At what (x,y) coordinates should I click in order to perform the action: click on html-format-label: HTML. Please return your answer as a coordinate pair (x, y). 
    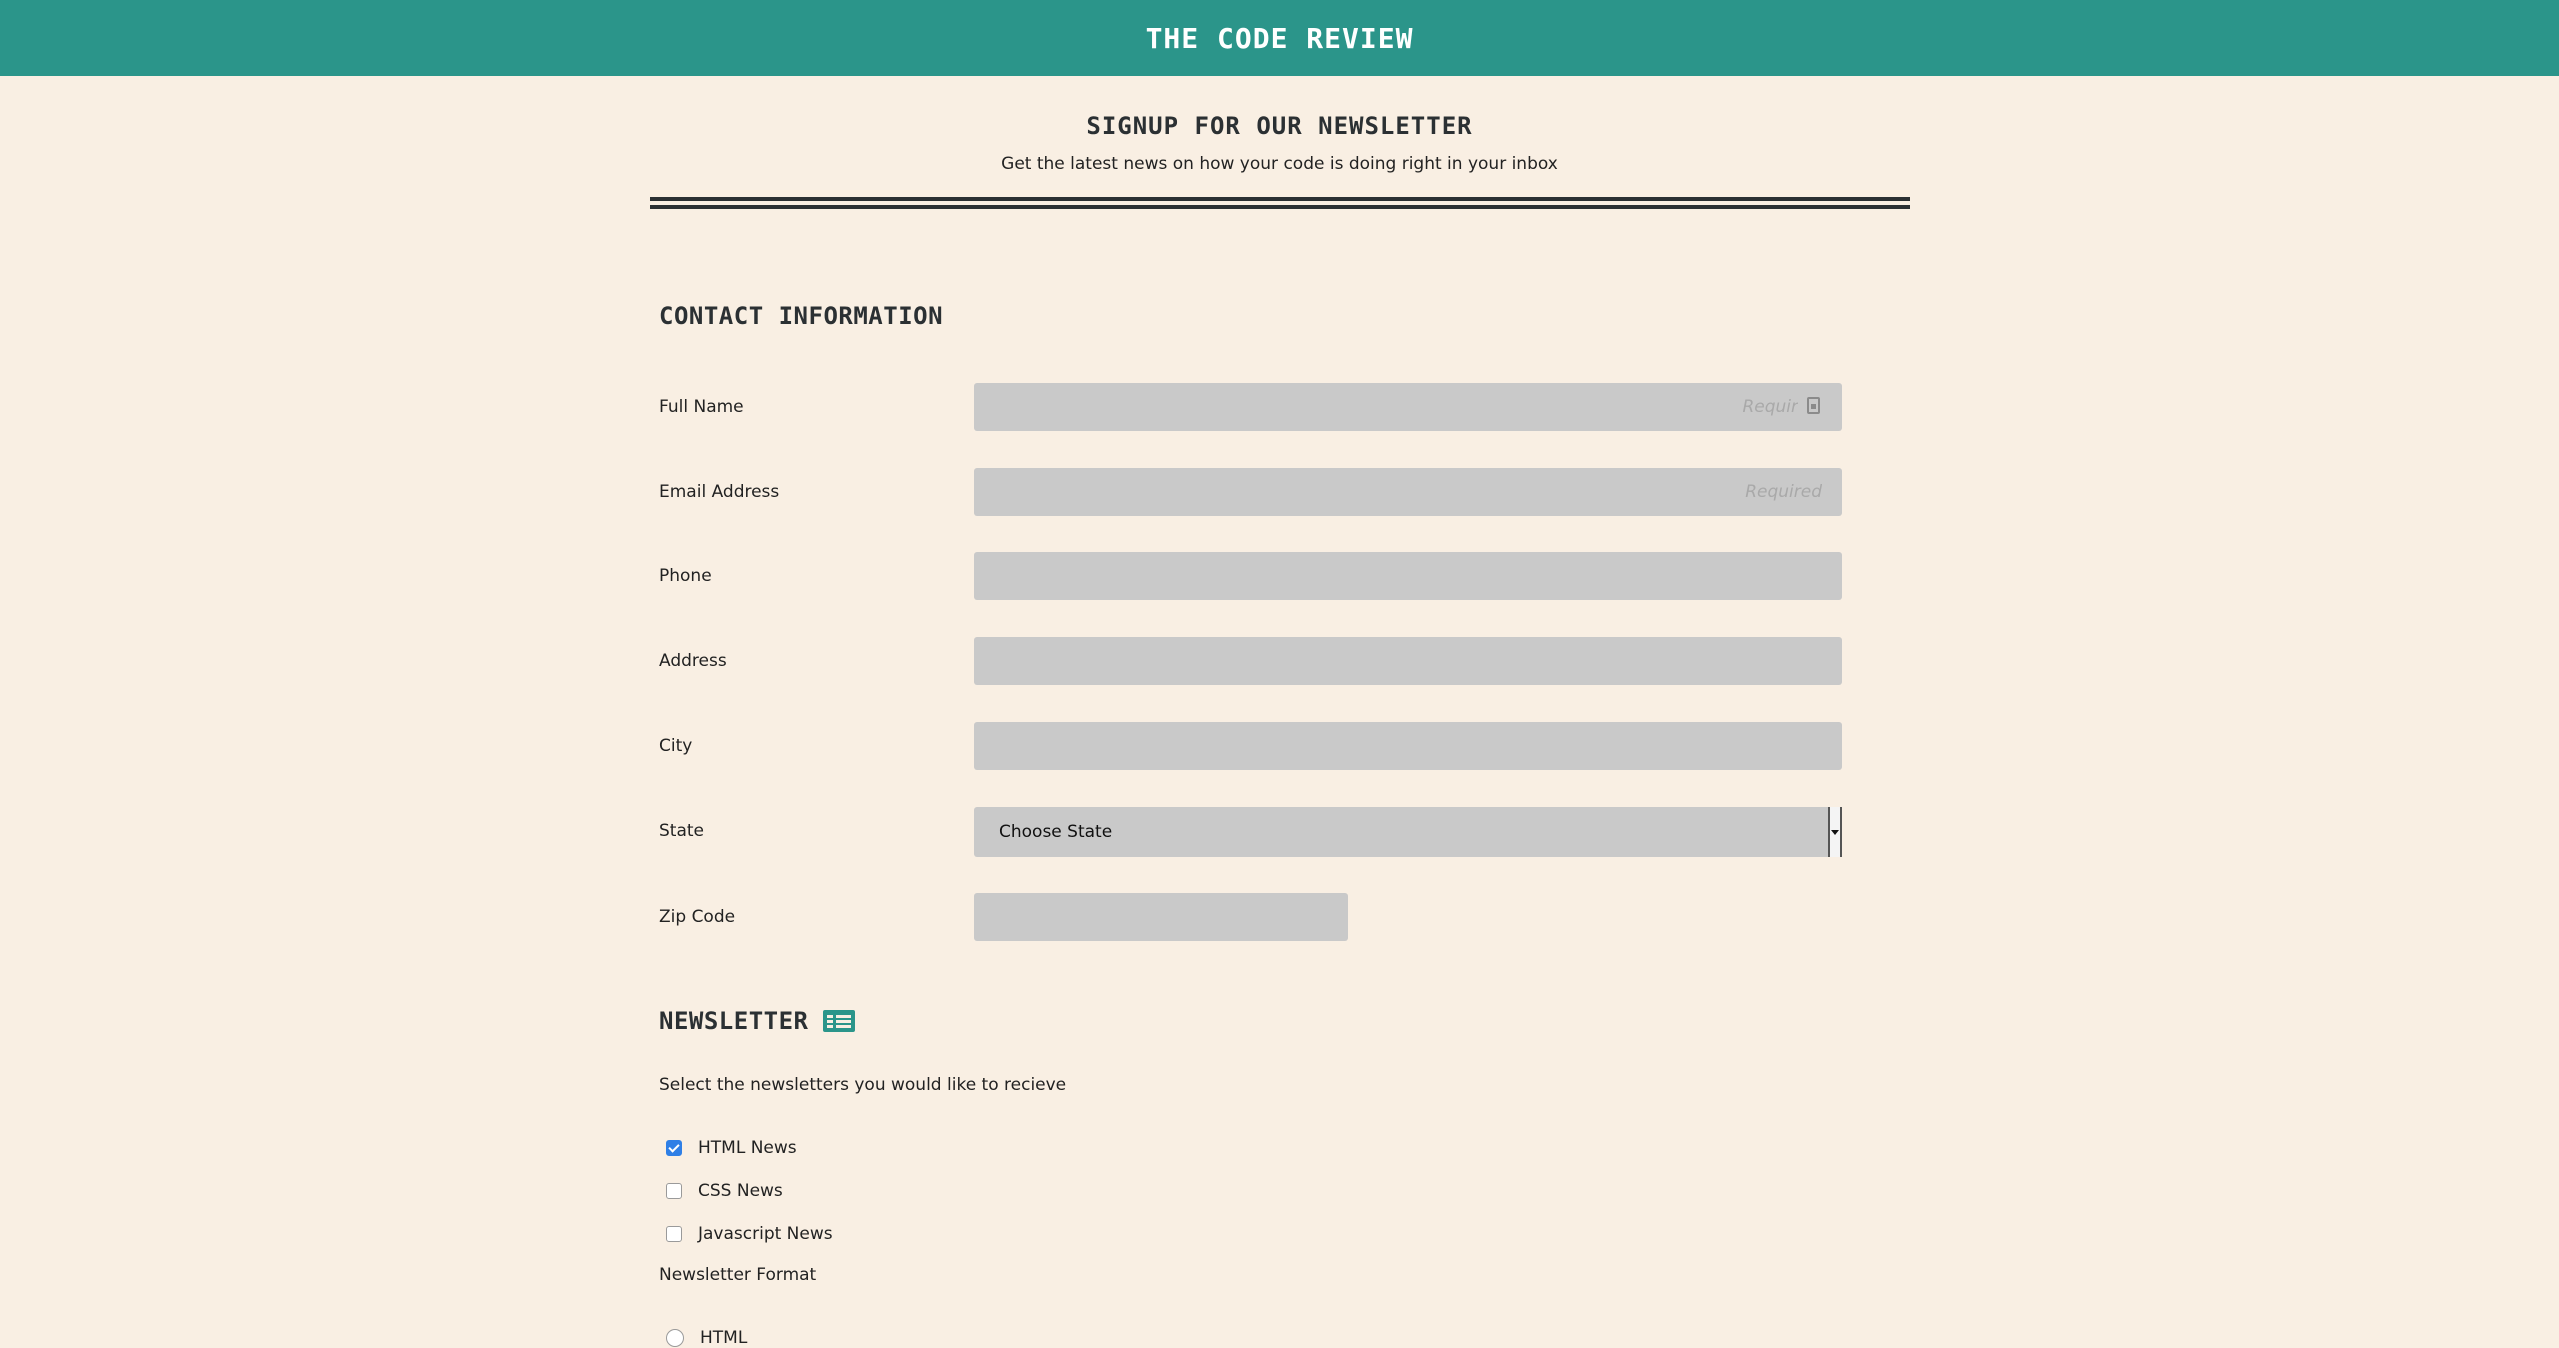
    Looking at the image, I should click on (723, 1338).